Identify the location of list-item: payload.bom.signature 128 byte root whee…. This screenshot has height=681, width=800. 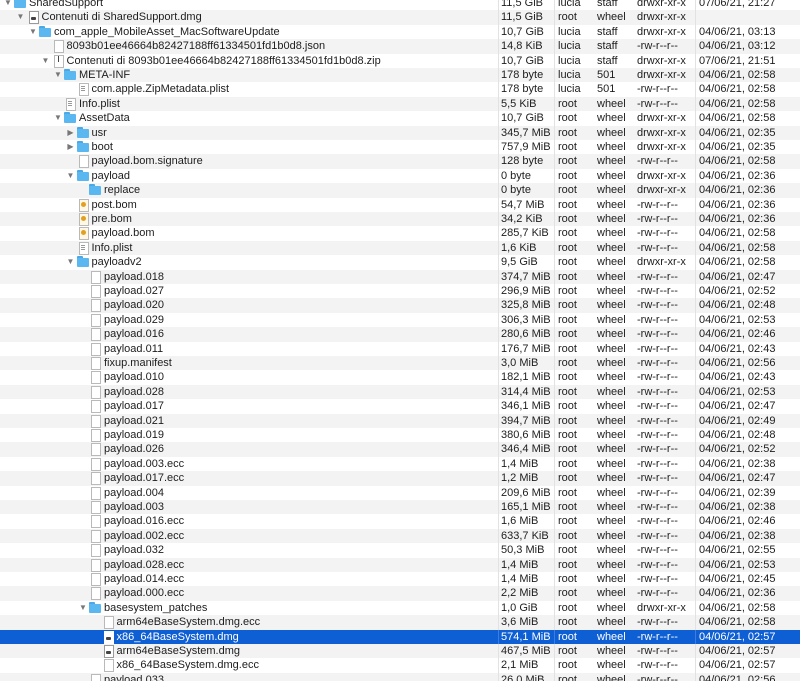
(400, 161).